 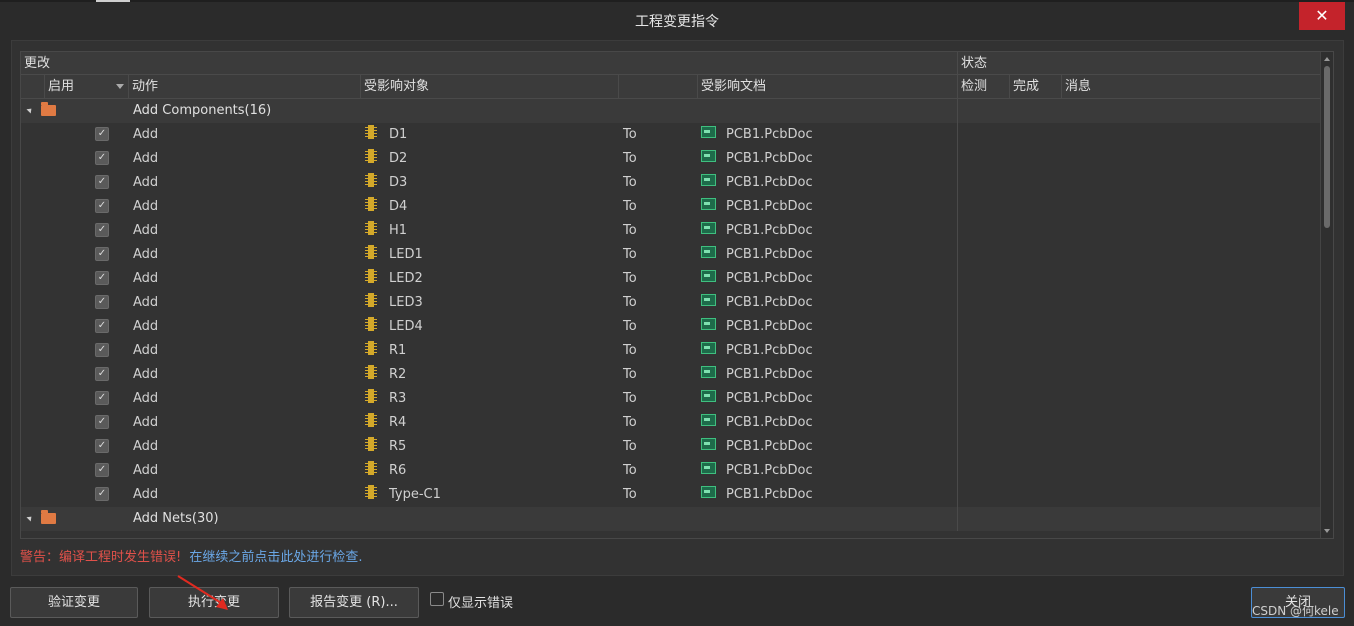 I want to click on only-errors-checkbox, so click(x=437, y=599).